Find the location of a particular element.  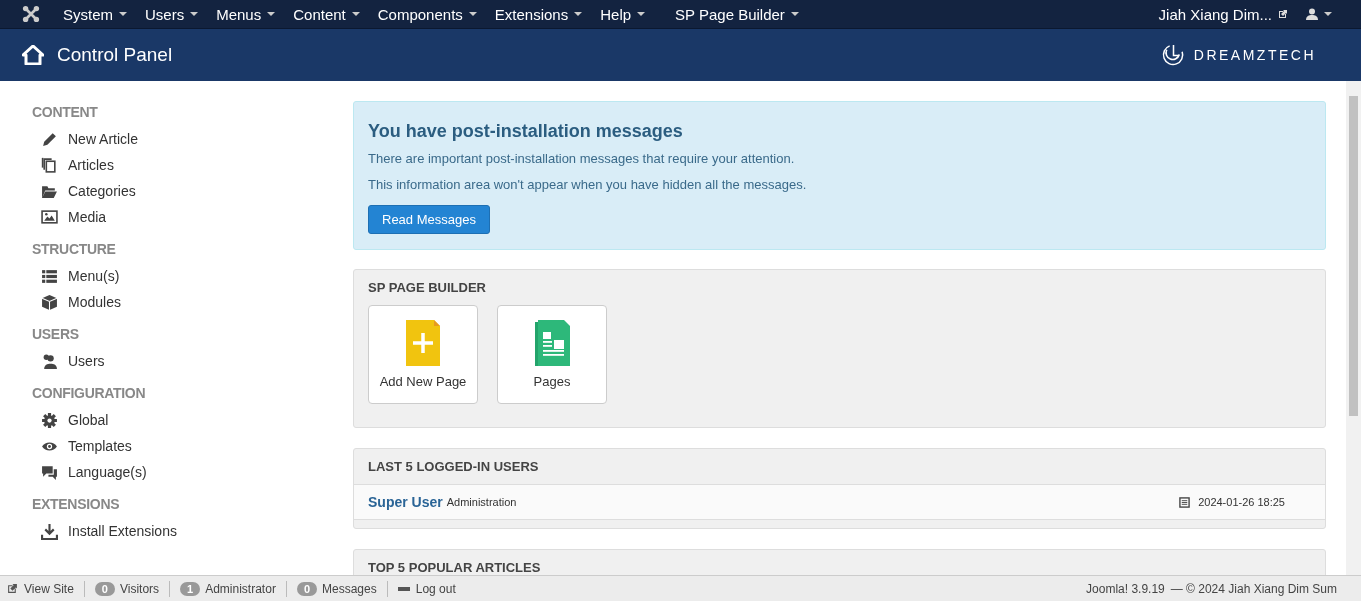

list-icon is located at coordinates (49, 276).